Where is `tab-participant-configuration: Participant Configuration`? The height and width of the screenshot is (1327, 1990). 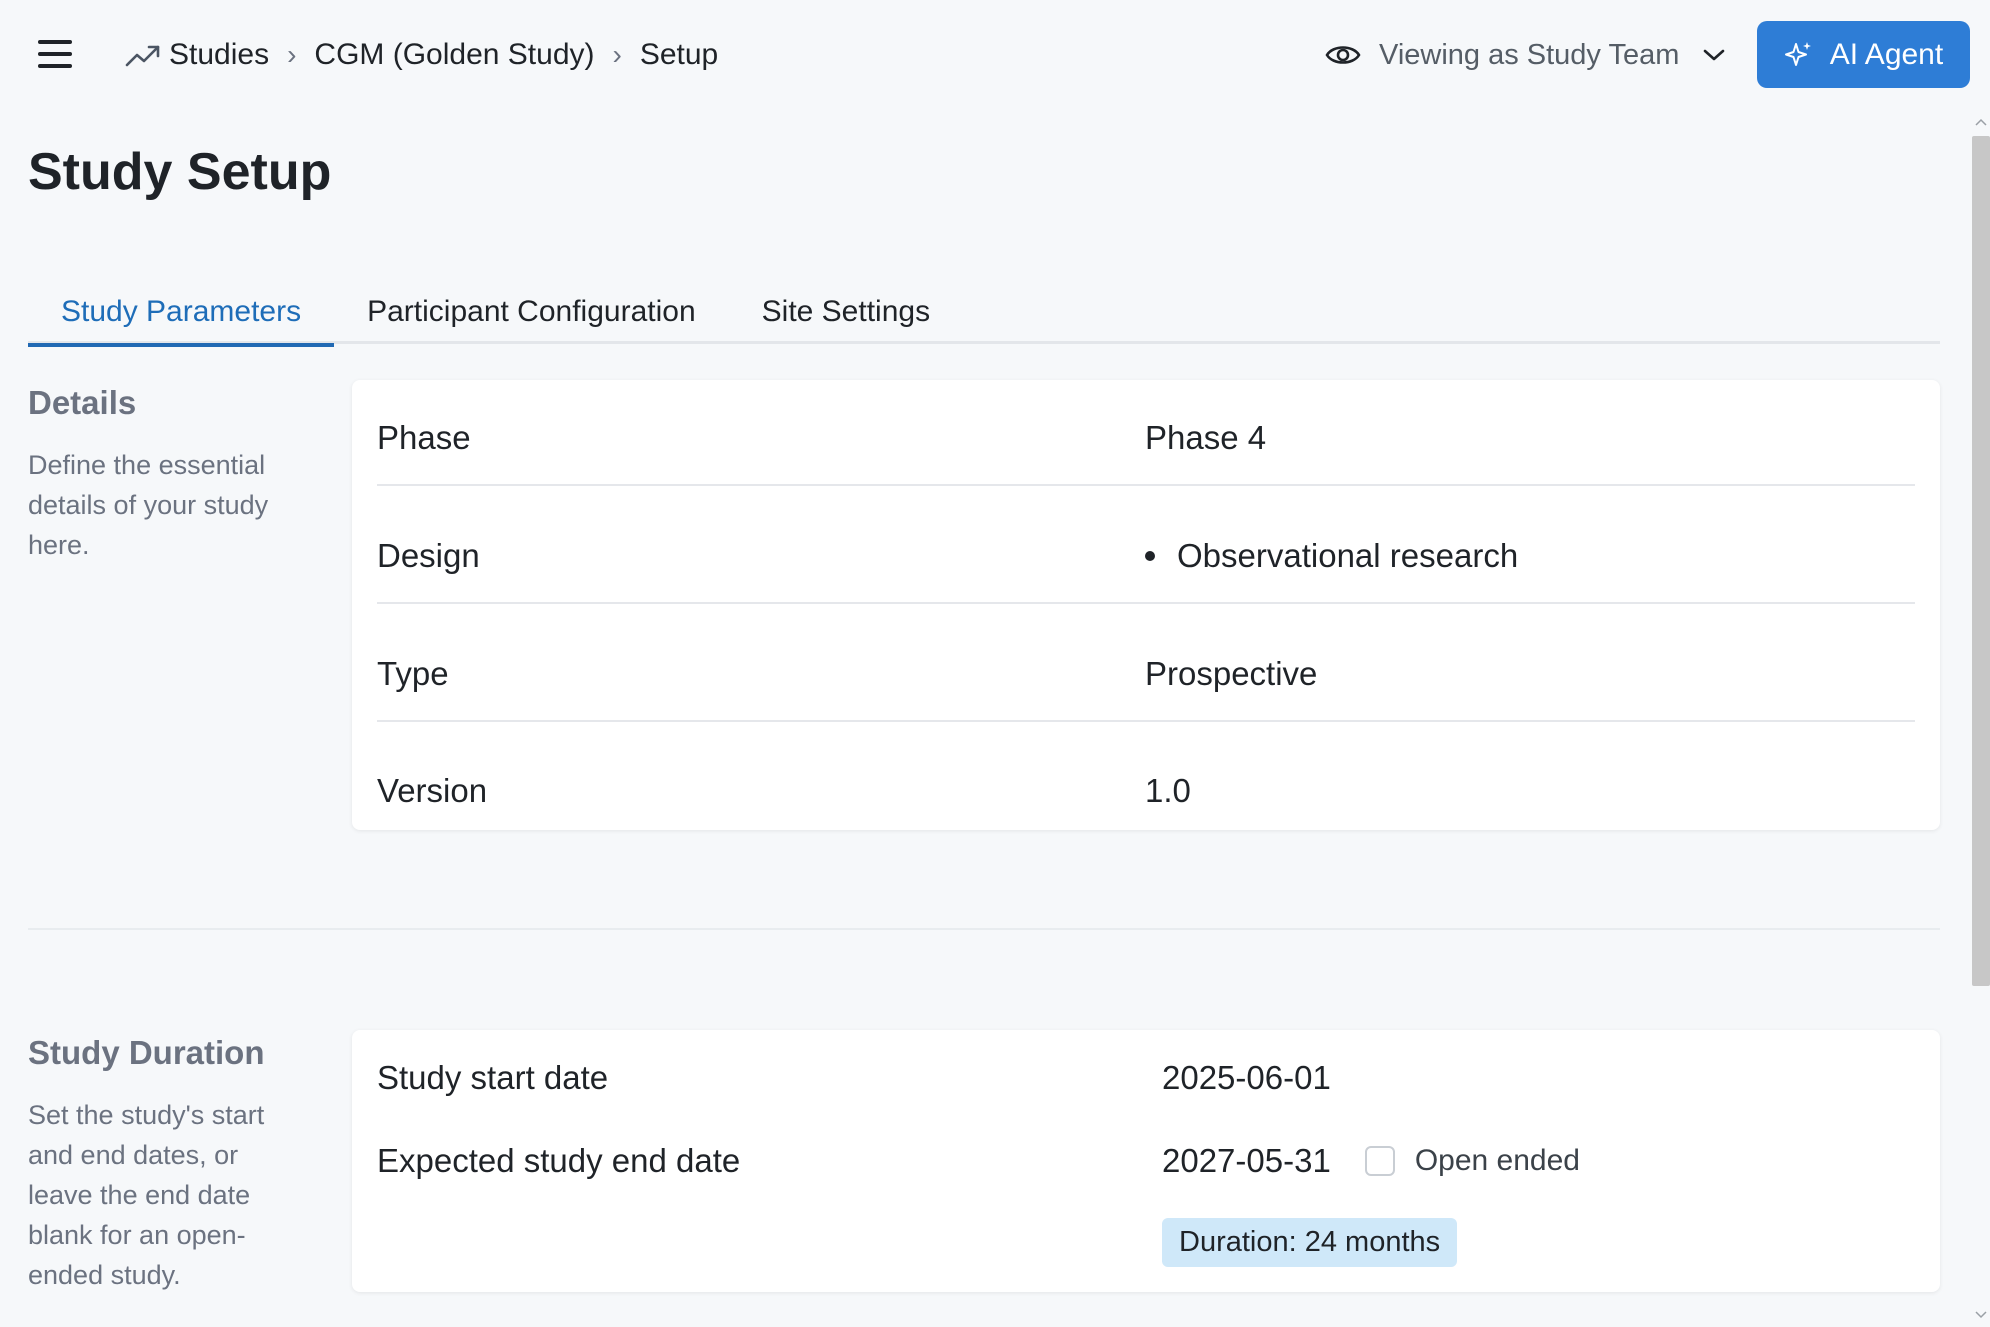 tab-participant-configuration: Participant Configuration is located at coordinates (531, 312).